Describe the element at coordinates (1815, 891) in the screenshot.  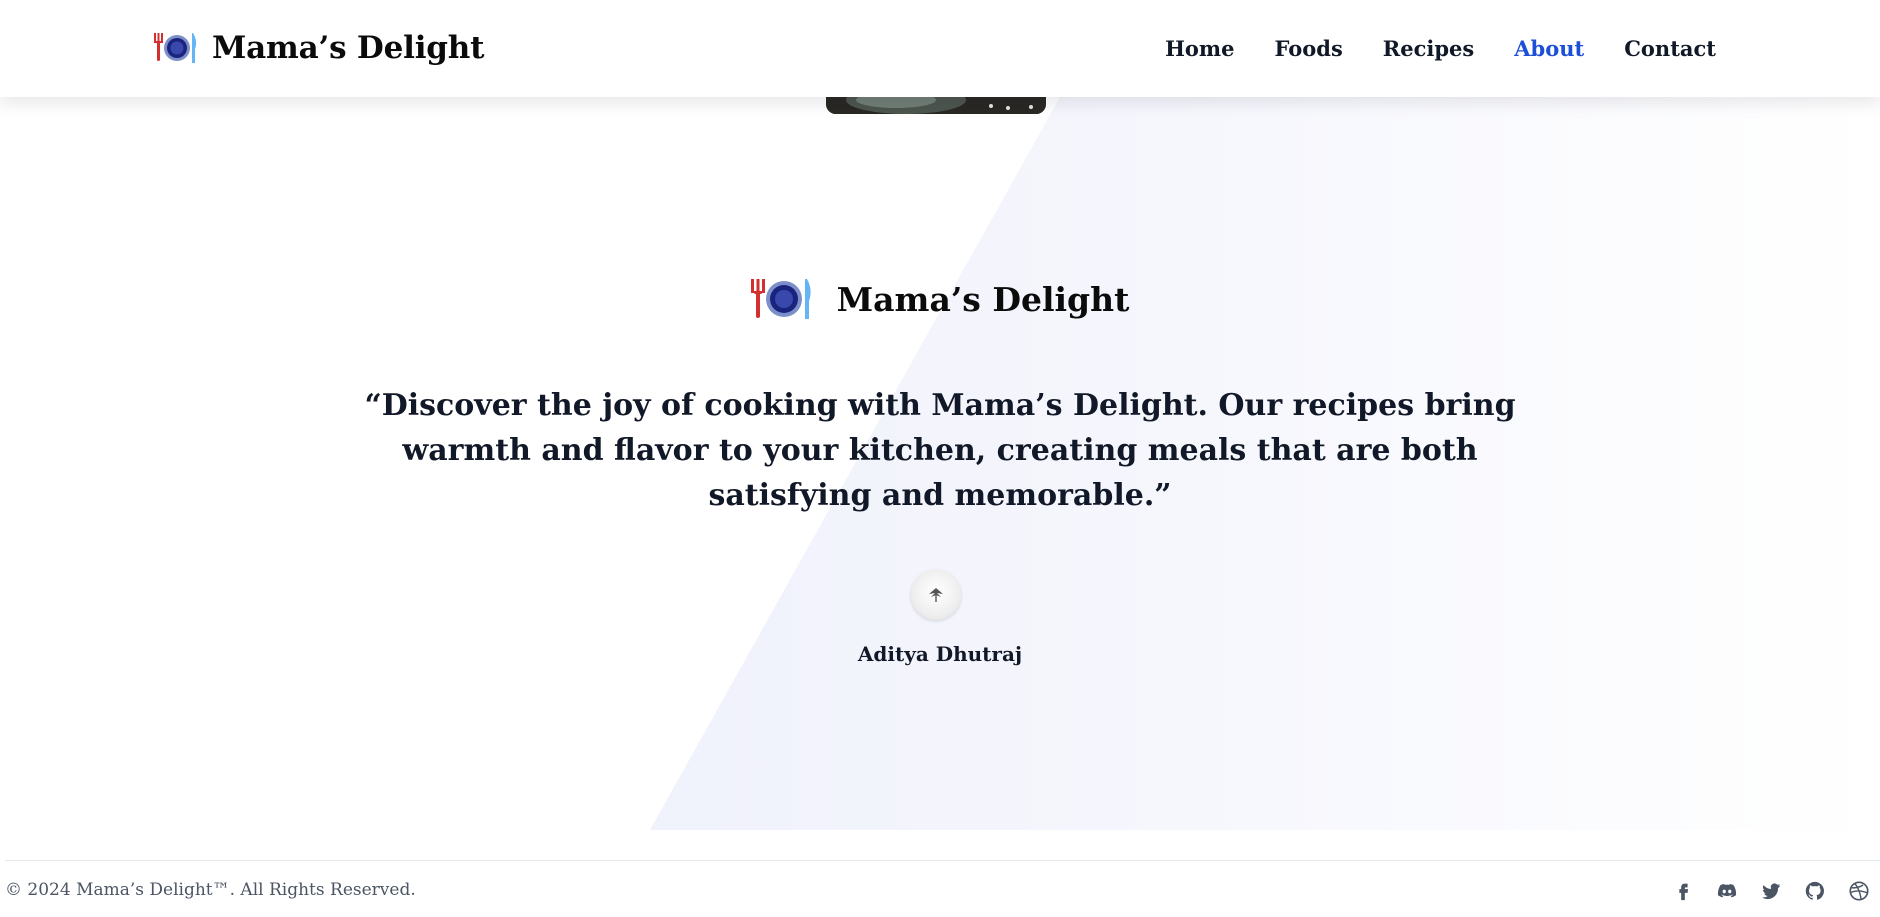
I see `github-icon` at that location.